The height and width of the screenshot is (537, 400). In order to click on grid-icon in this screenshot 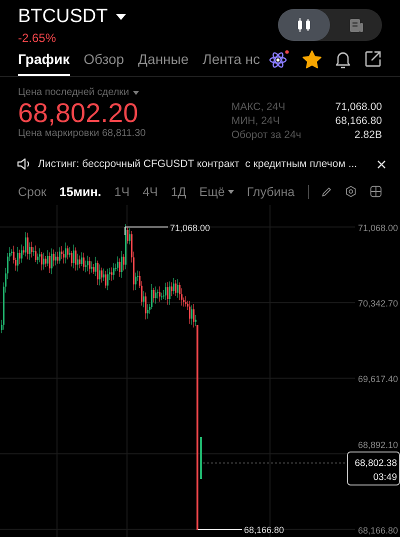, I will do `click(376, 192)`.